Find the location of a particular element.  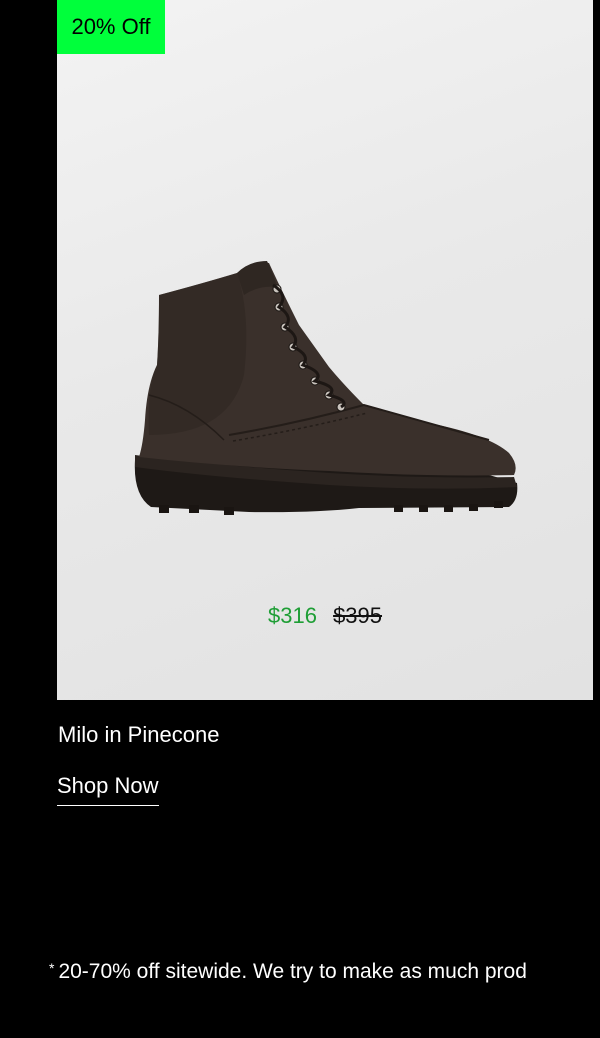

footnote-asterisk: * is located at coordinates (52, 968).